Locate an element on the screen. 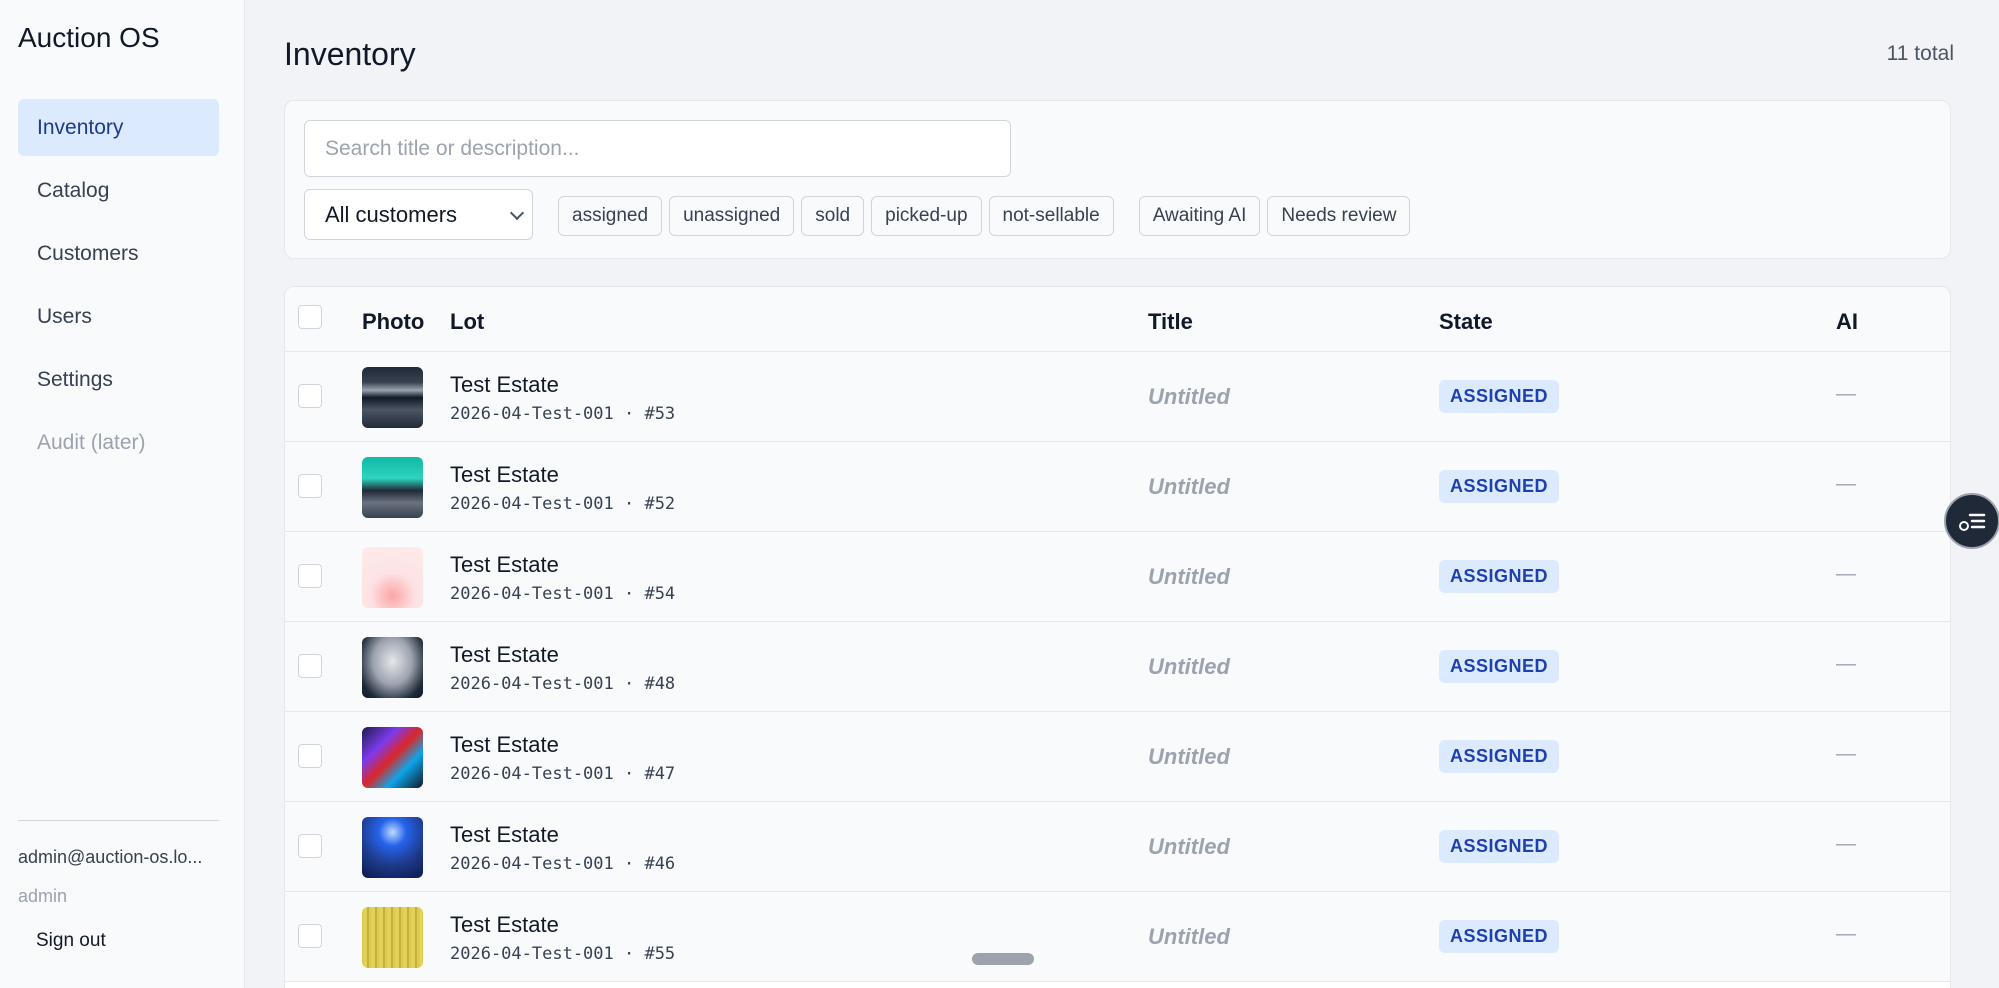  lot-code: 2026-04-Test-001 · #54 is located at coordinates (563, 594).